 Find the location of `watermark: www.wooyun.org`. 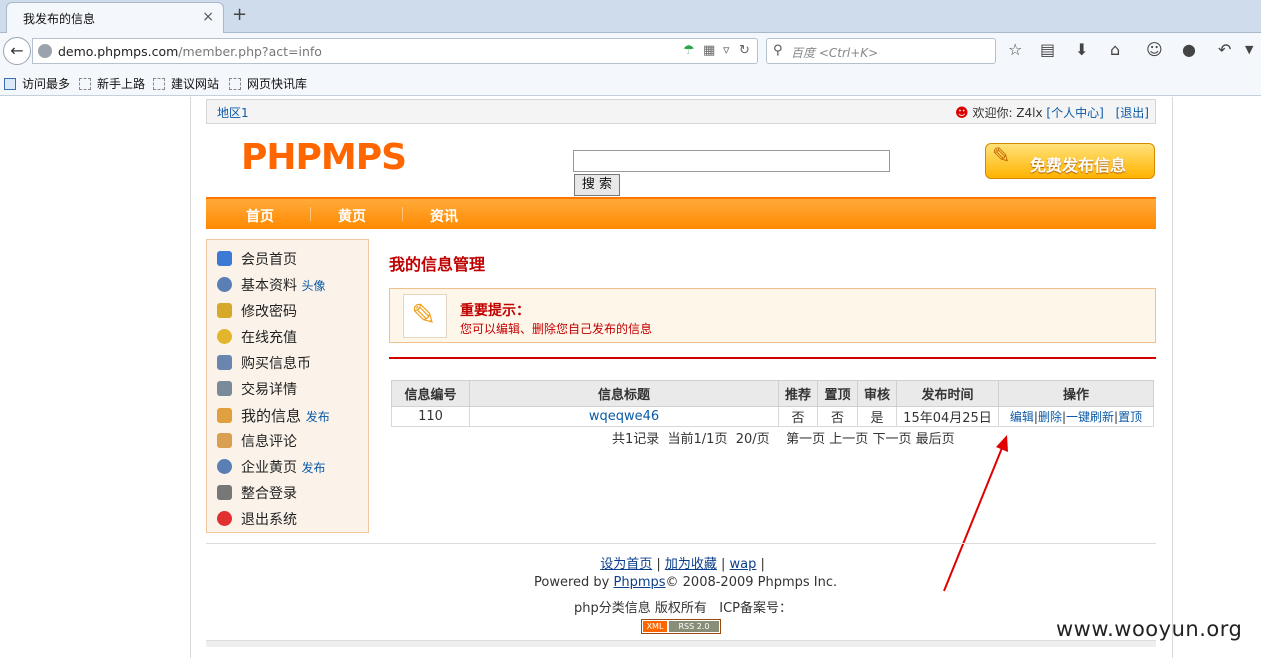

watermark: www.wooyun.org is located at coordinates (1149, 629).